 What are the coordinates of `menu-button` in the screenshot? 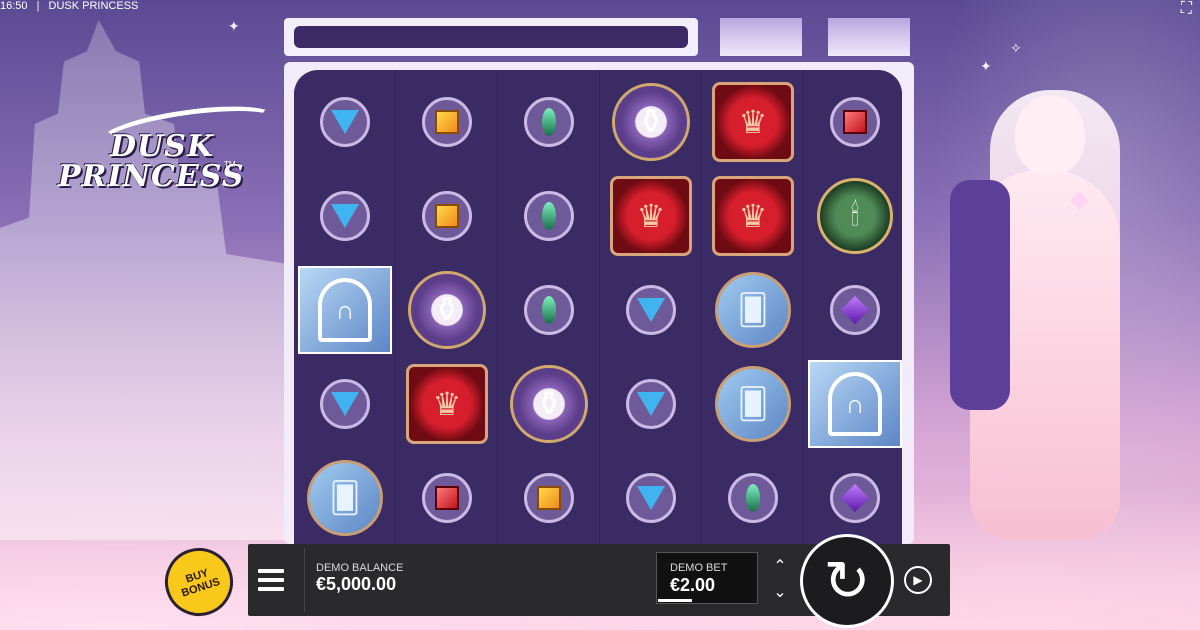 It's located at (276, 580).